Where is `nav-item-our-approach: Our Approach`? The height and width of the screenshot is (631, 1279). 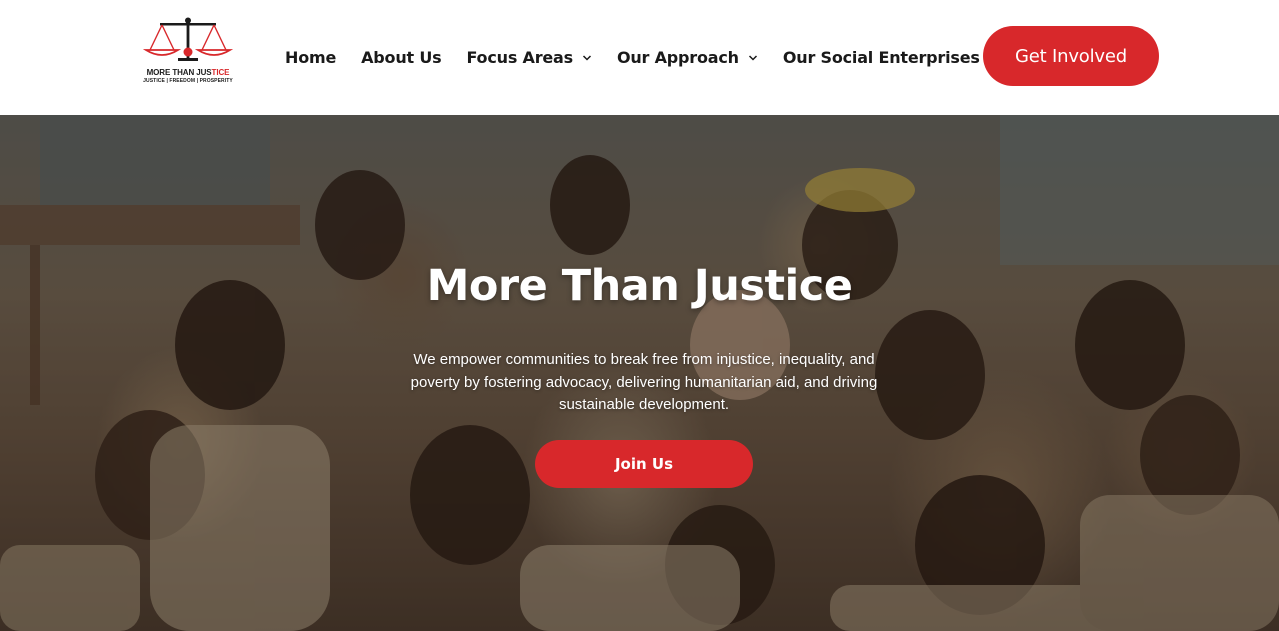
nav-item-our-approach: Our Approach is located at coordinates (687, 57).